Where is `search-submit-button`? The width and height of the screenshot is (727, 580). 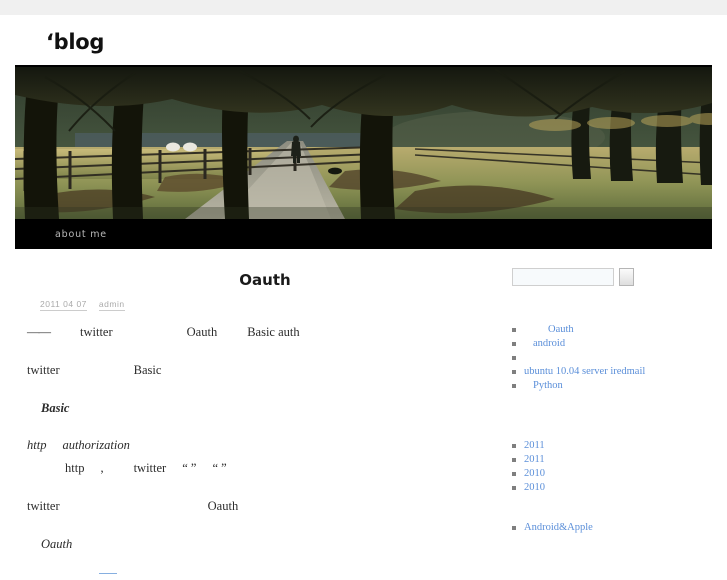 search-submit-button is located at coordinates (626, 277).